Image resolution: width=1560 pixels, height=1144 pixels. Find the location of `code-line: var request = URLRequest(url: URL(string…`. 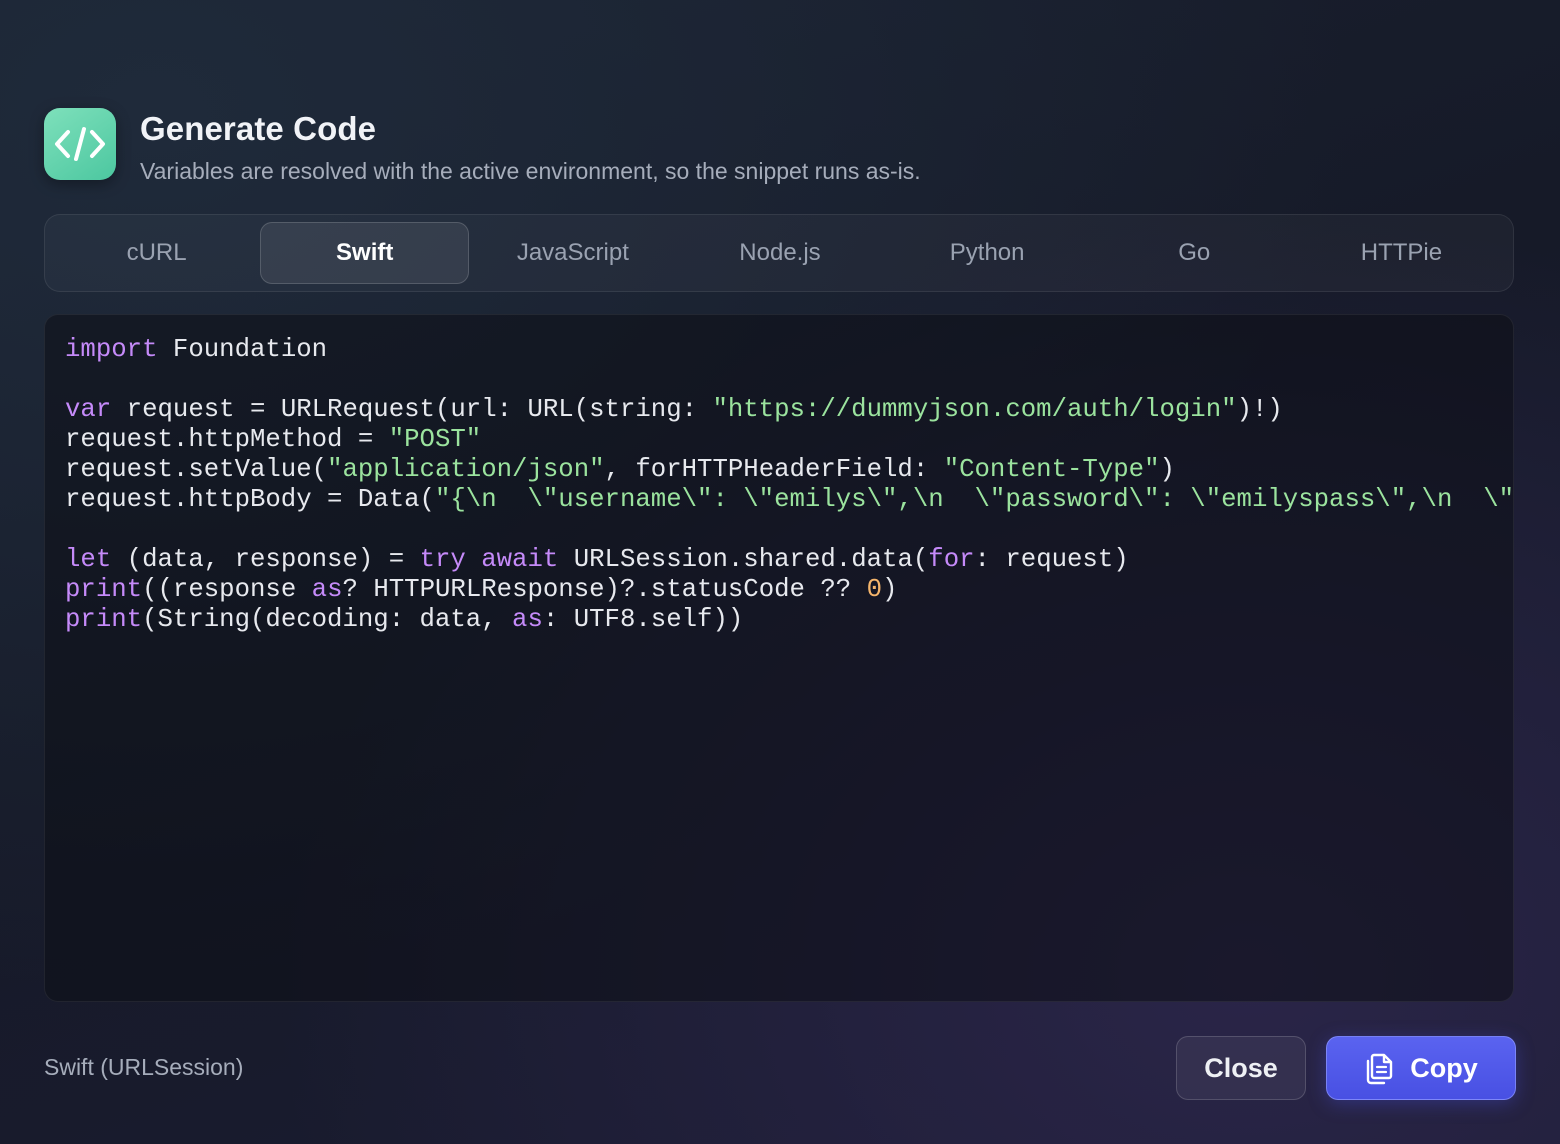

code-line: var request = URLRequest(url: URL(string… is located at coordinates (789, 410).